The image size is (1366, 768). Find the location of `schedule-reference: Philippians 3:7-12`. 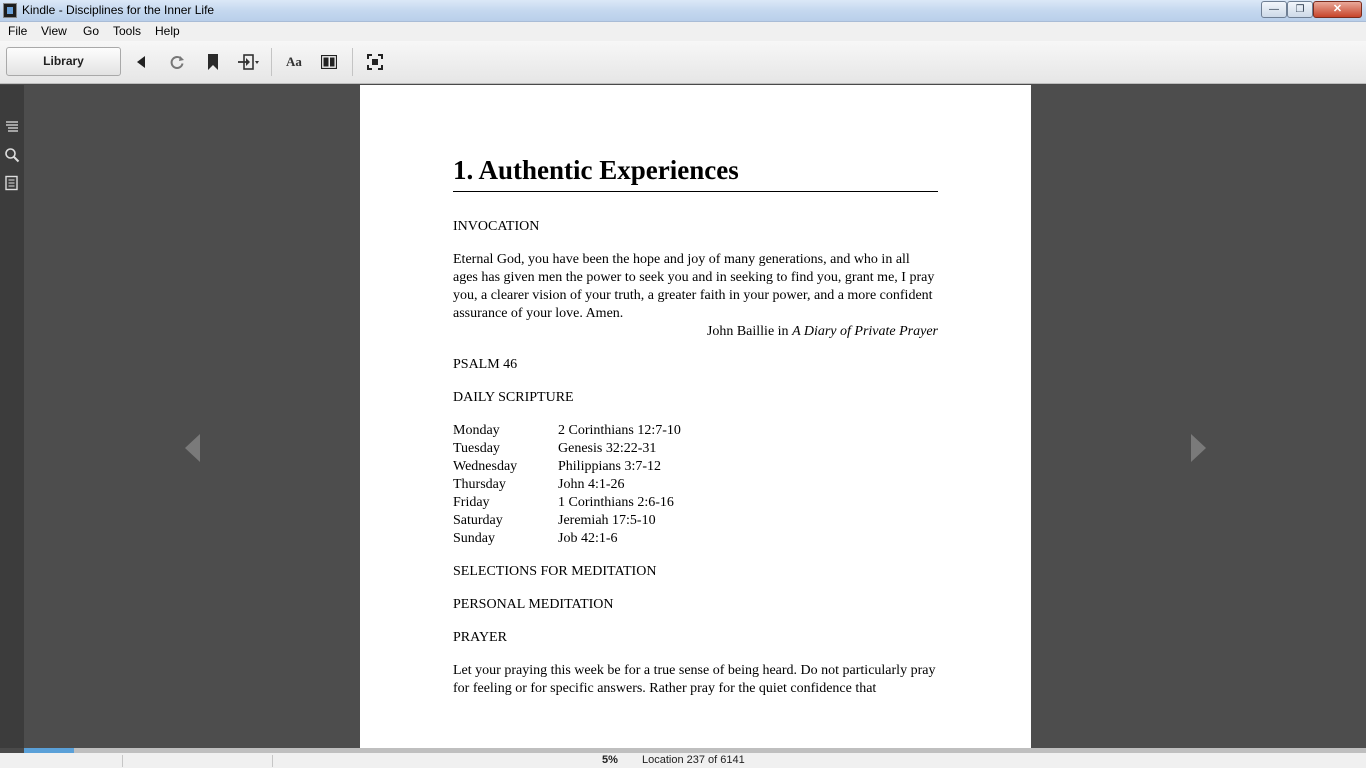

schedule-reference: Philippians 3:7-12 is located at coordinates (610, 466).